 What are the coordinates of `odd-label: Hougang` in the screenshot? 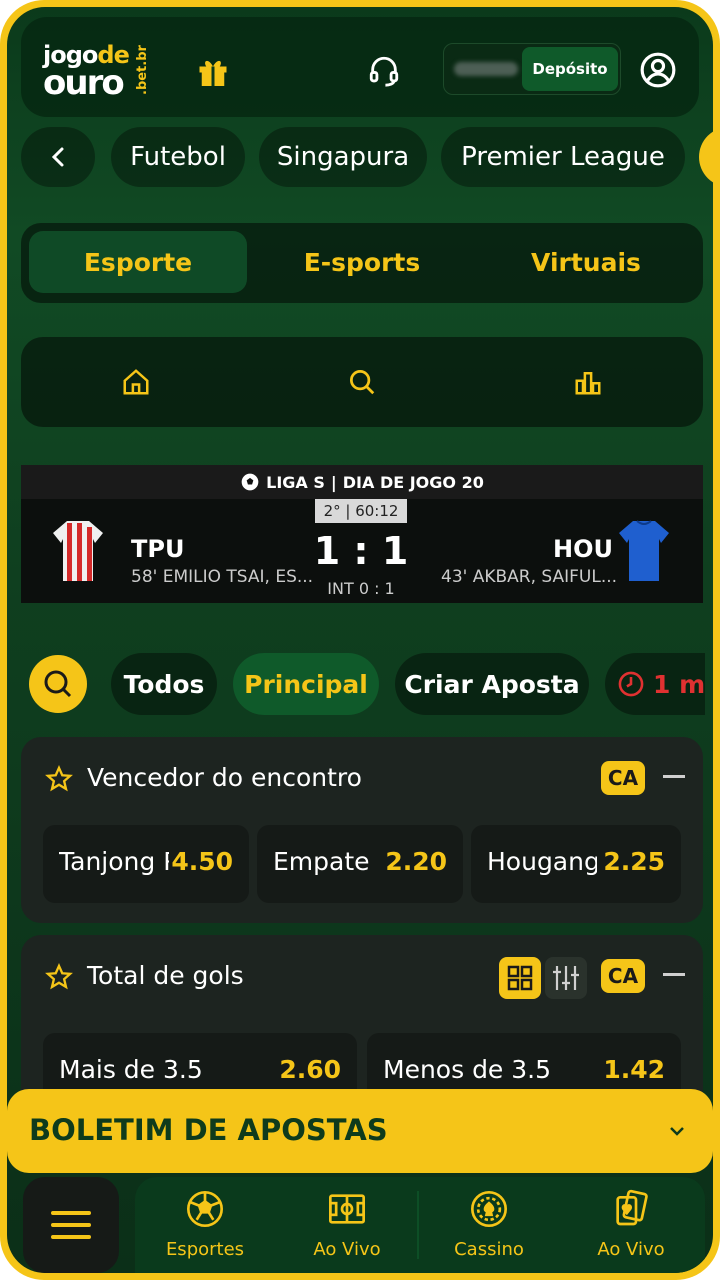 It's located at (542, 861).